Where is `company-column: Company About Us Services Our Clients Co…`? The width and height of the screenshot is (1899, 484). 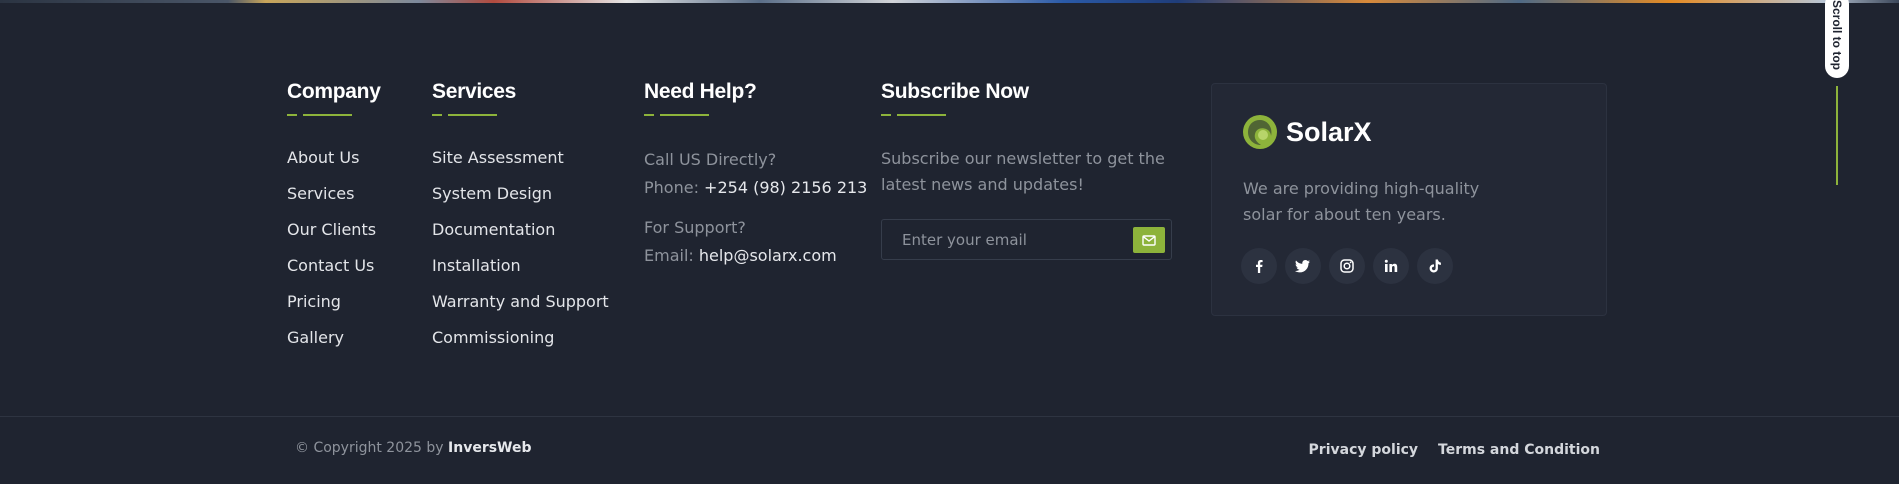
company-column: Company About Us Services Our Clients Co… is located at coordinates (334, 222).